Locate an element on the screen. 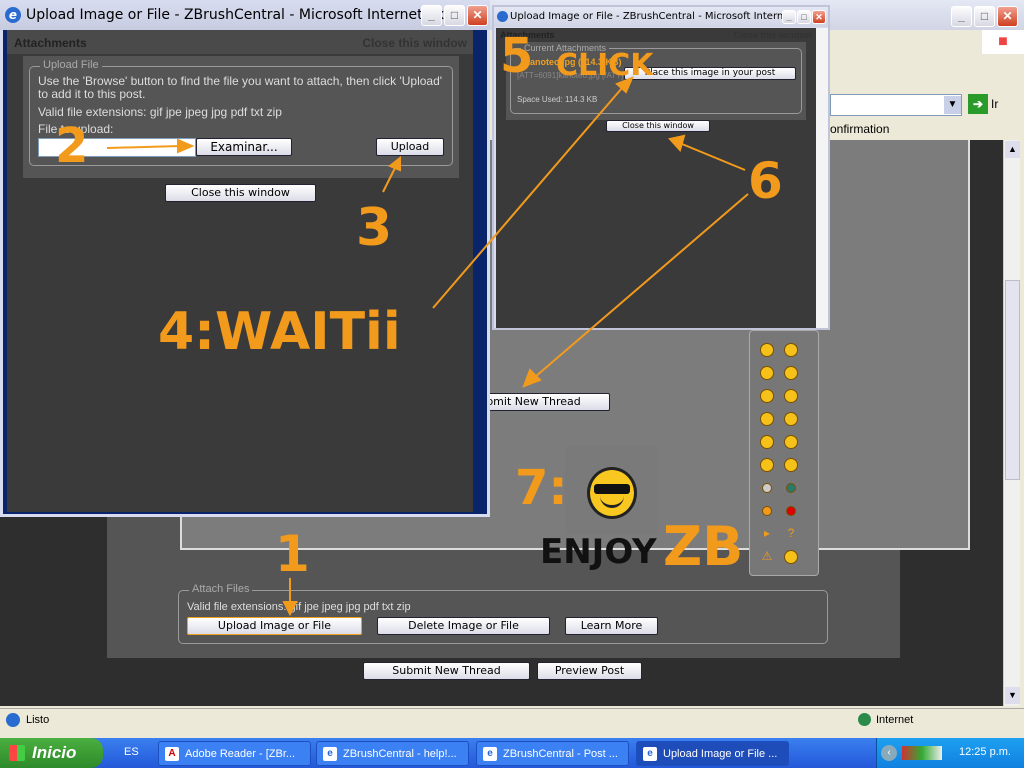  annotation-3: 3 is located at coordinates (374, 228).